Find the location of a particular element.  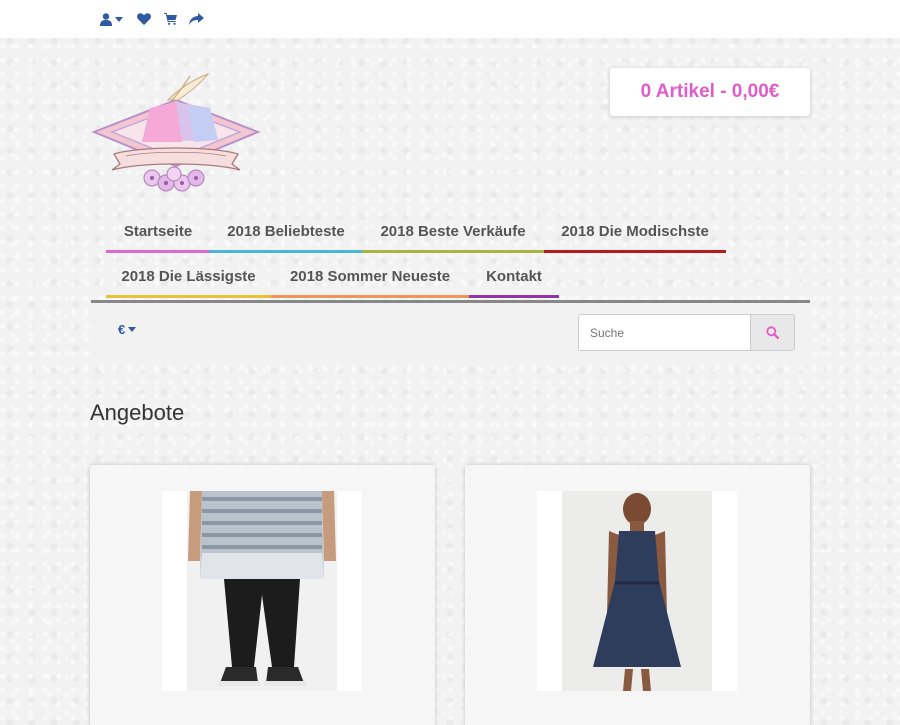

woman-dress-photo is located at coordinates (637, 591).